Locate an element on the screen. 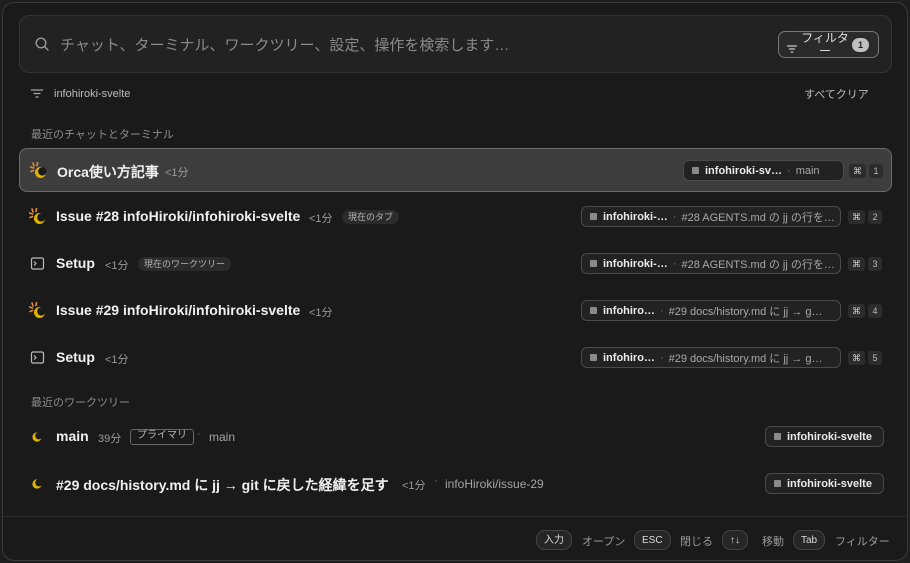  repo-branch-pill: infohiroki-sv… · main is located at coordinates (763, 170).